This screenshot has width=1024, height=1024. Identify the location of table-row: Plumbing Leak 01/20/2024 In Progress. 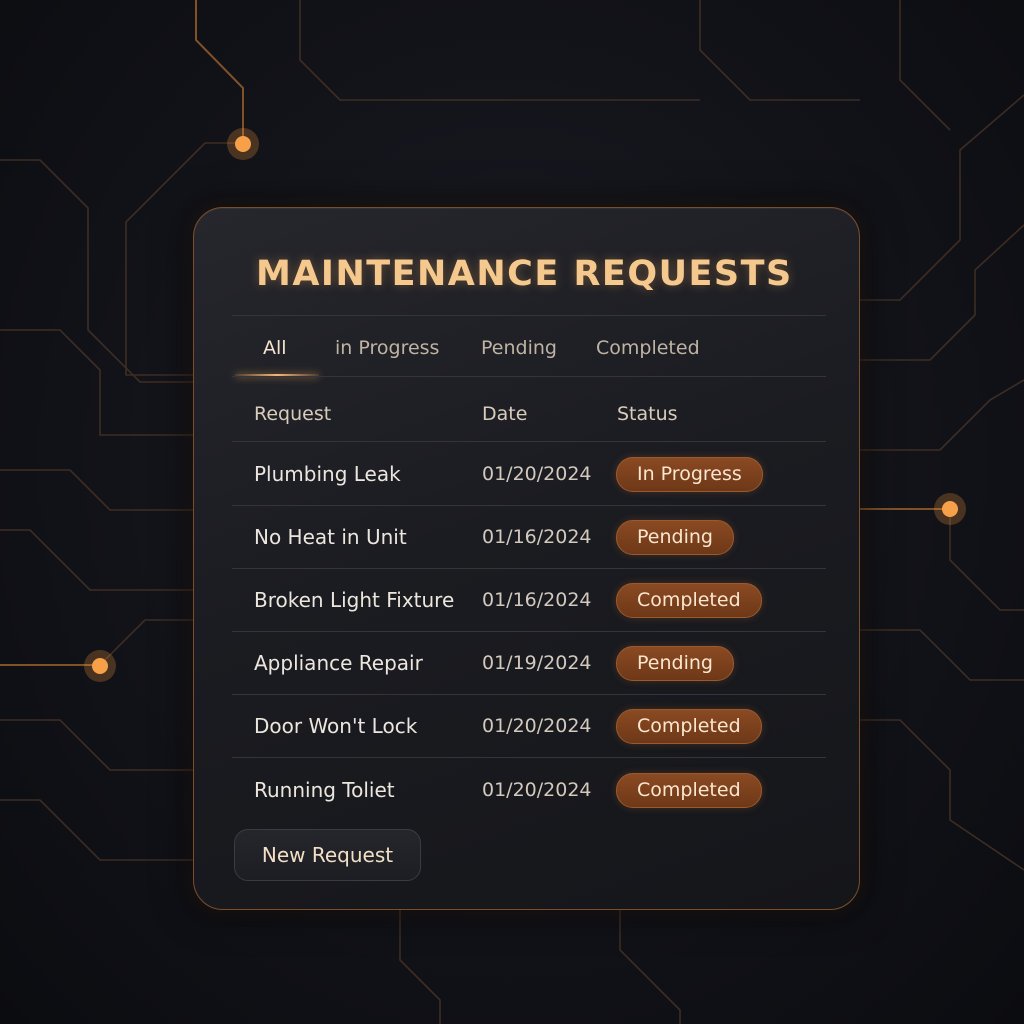
(529, 473).